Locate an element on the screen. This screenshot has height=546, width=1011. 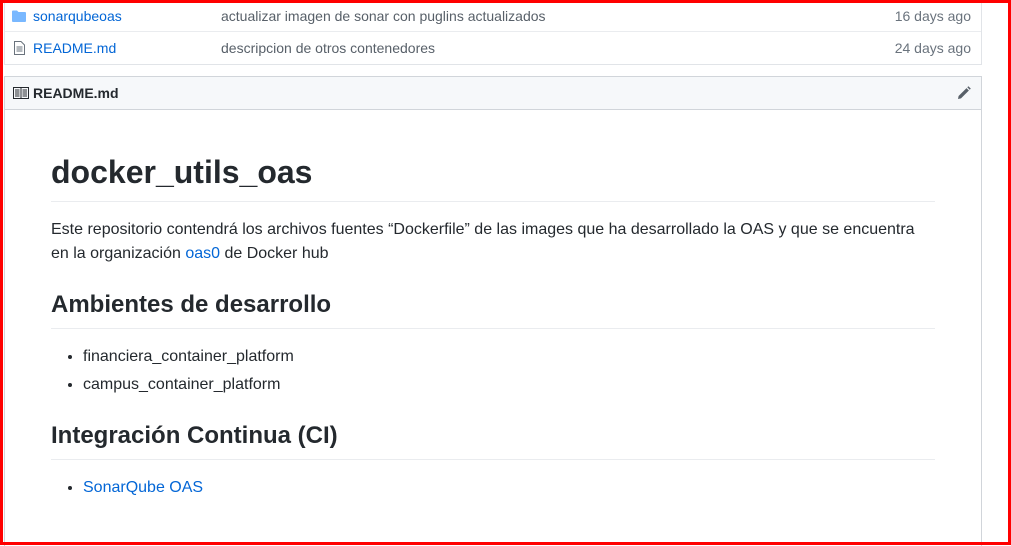
oas0-link: oas0 is located at coordinates (202, 253).